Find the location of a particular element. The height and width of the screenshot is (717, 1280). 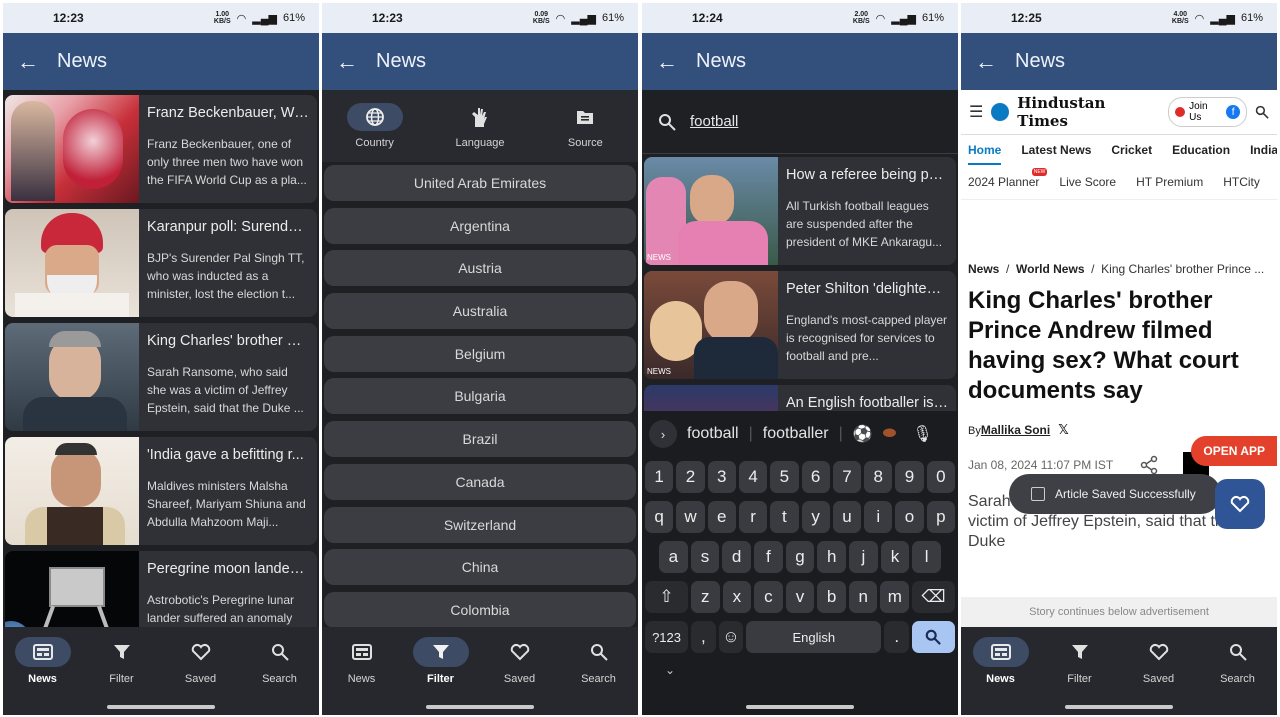

key: o is located at coordinates (909, 517).